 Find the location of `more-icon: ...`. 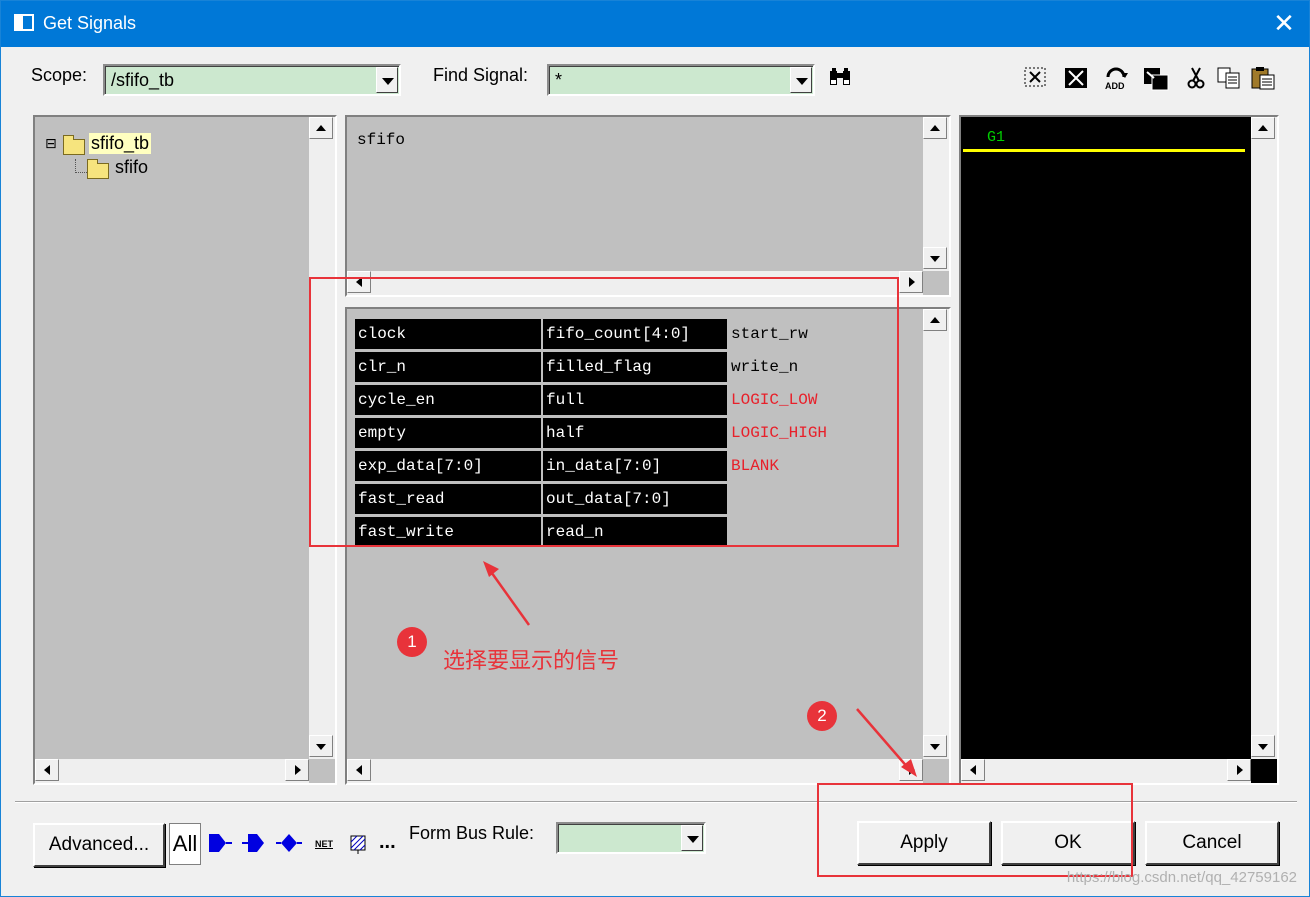

more-icon: ... is located at coordinates (387, 842).